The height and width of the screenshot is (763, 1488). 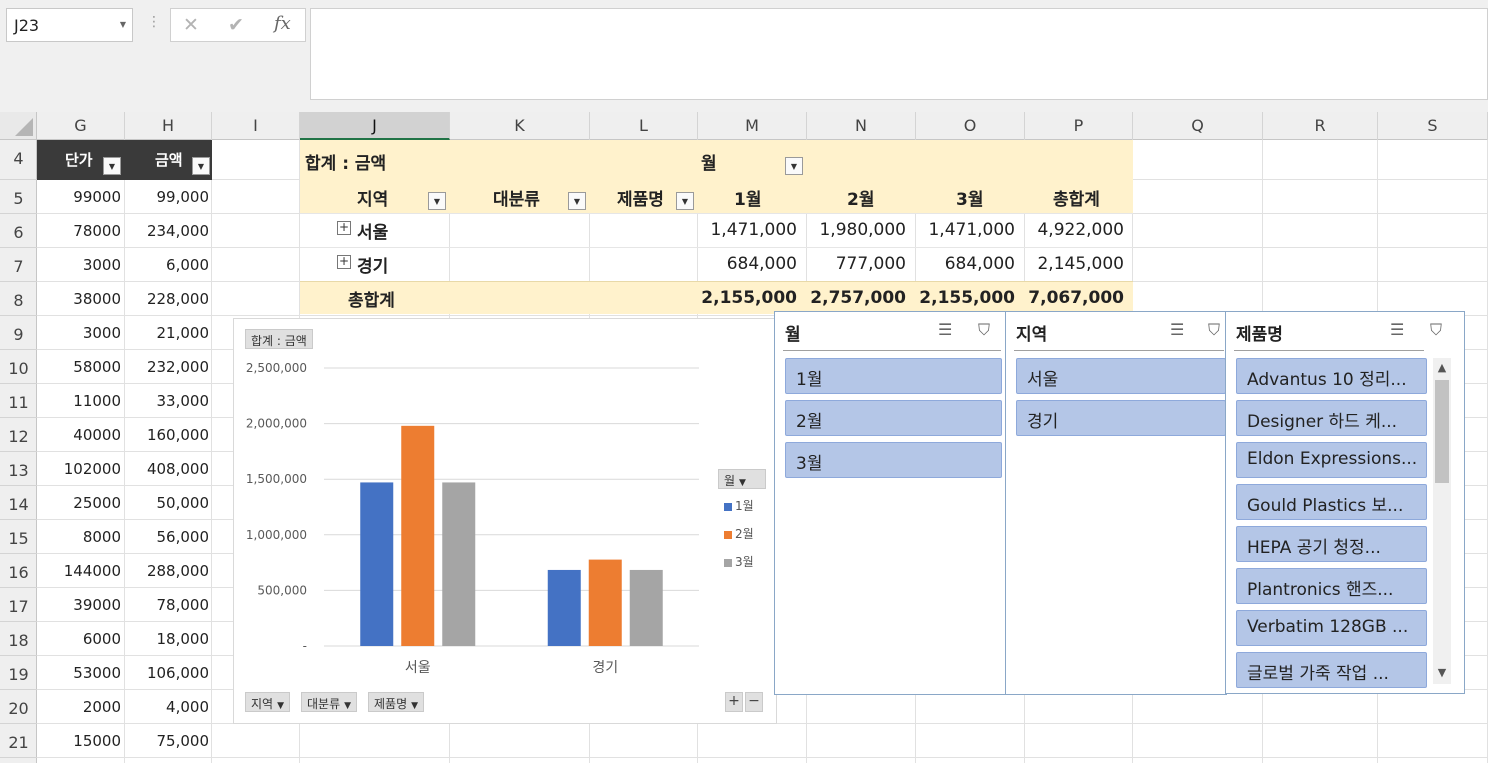 I want to click on cancel-icon: ✕, so click(x=191, y=25).